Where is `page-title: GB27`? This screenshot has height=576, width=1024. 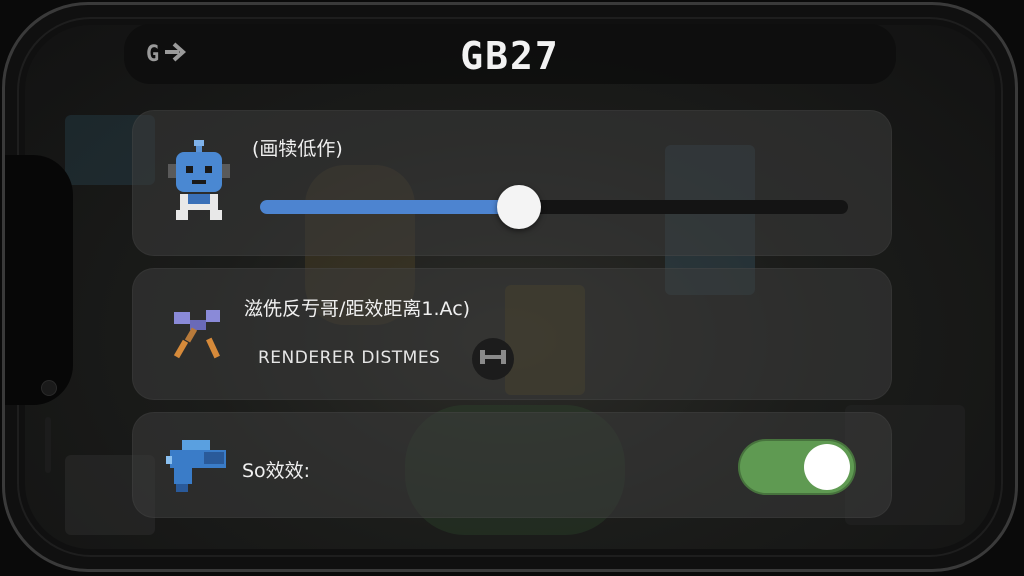 page-title: GB27 is located at coordinates (510, 56).